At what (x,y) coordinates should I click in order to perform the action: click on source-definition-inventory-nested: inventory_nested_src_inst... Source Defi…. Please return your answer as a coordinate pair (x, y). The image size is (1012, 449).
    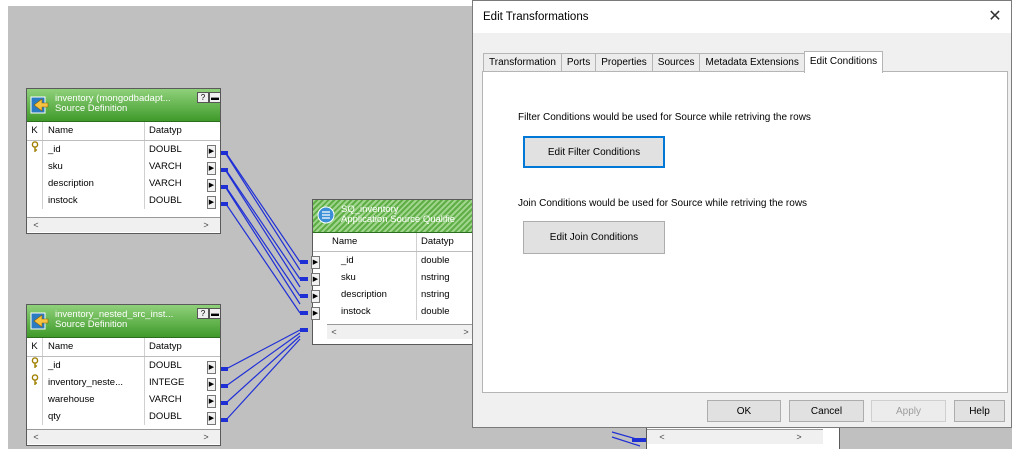
    Looking at the image, I should click on (123, 375).